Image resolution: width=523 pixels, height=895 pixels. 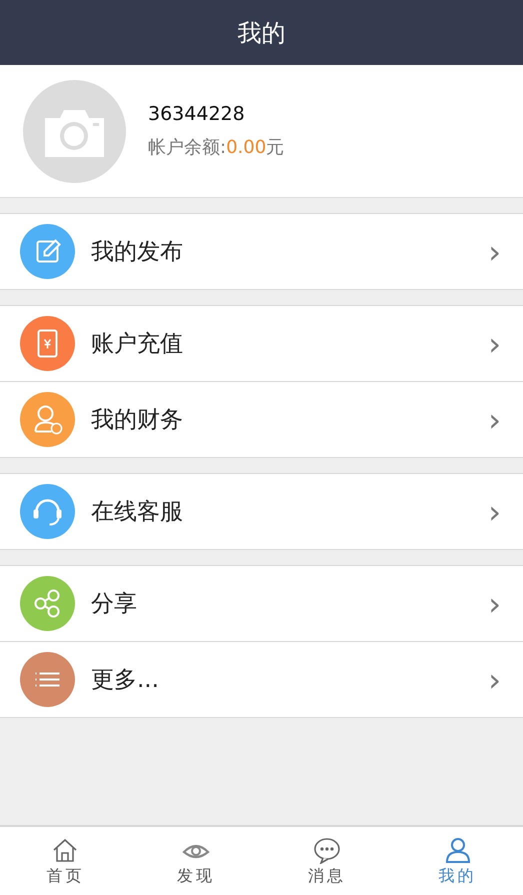 I want to click on menu-label: 分享, so click(x=114, y=604).